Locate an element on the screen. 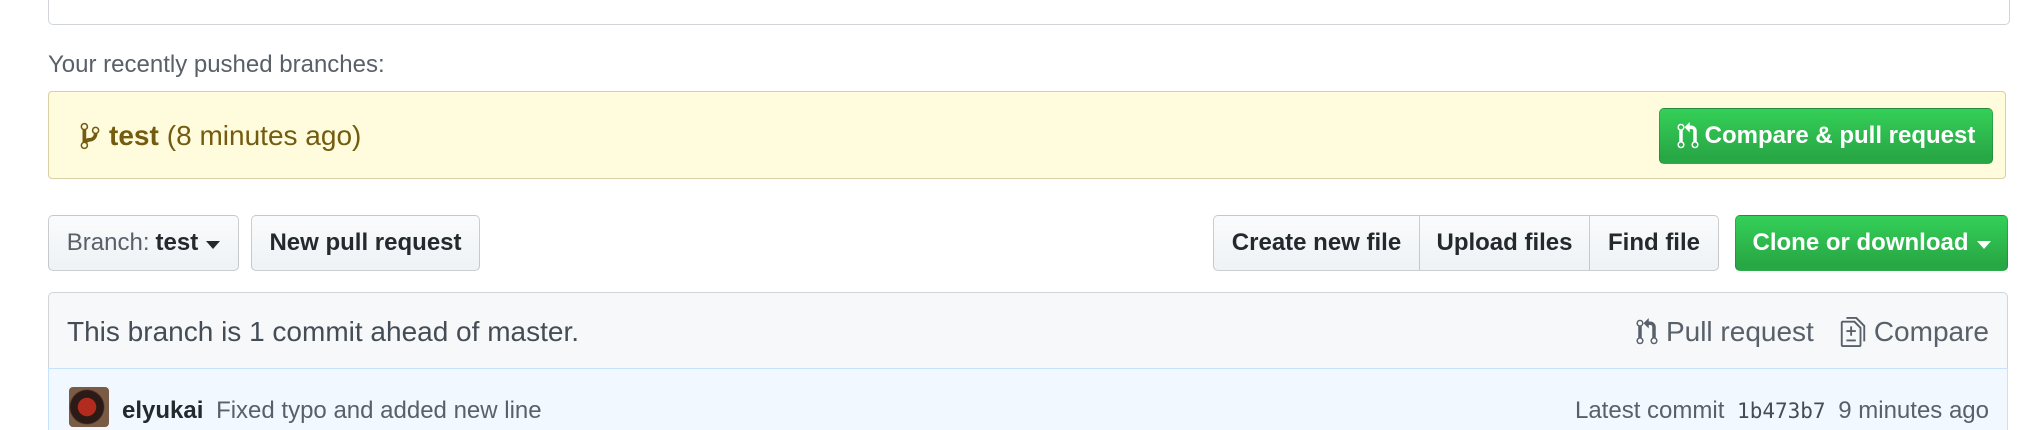  commit-meta: Latest commit 1b473b7 9 minutes ago is located at coordinates (1782, 411).